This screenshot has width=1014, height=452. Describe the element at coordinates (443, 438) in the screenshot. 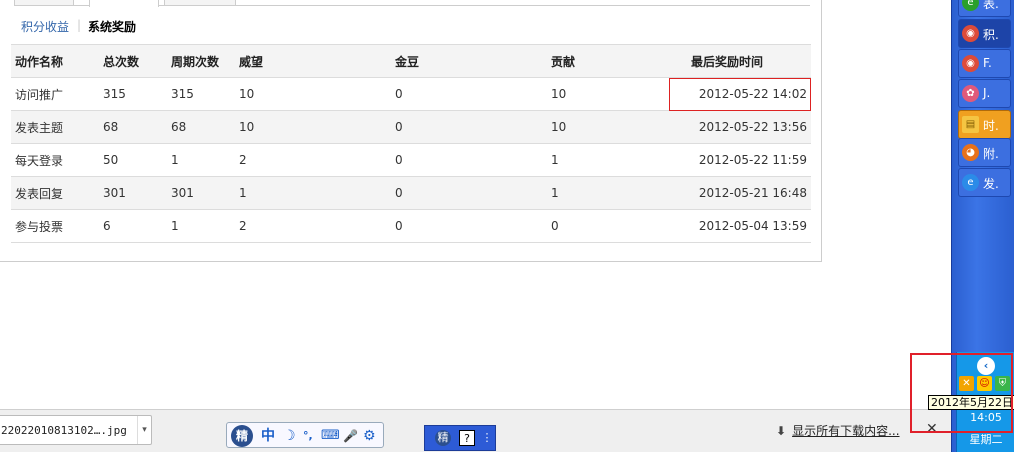

I see `ime-mini-logo-icon: 精` at that location.